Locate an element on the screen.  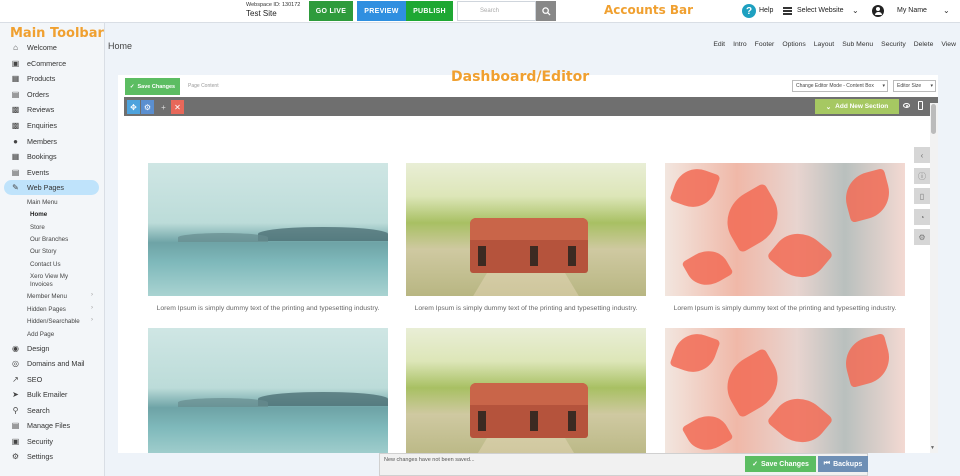
page-item-invoices: Invoices is located at coordinates (41, 284).